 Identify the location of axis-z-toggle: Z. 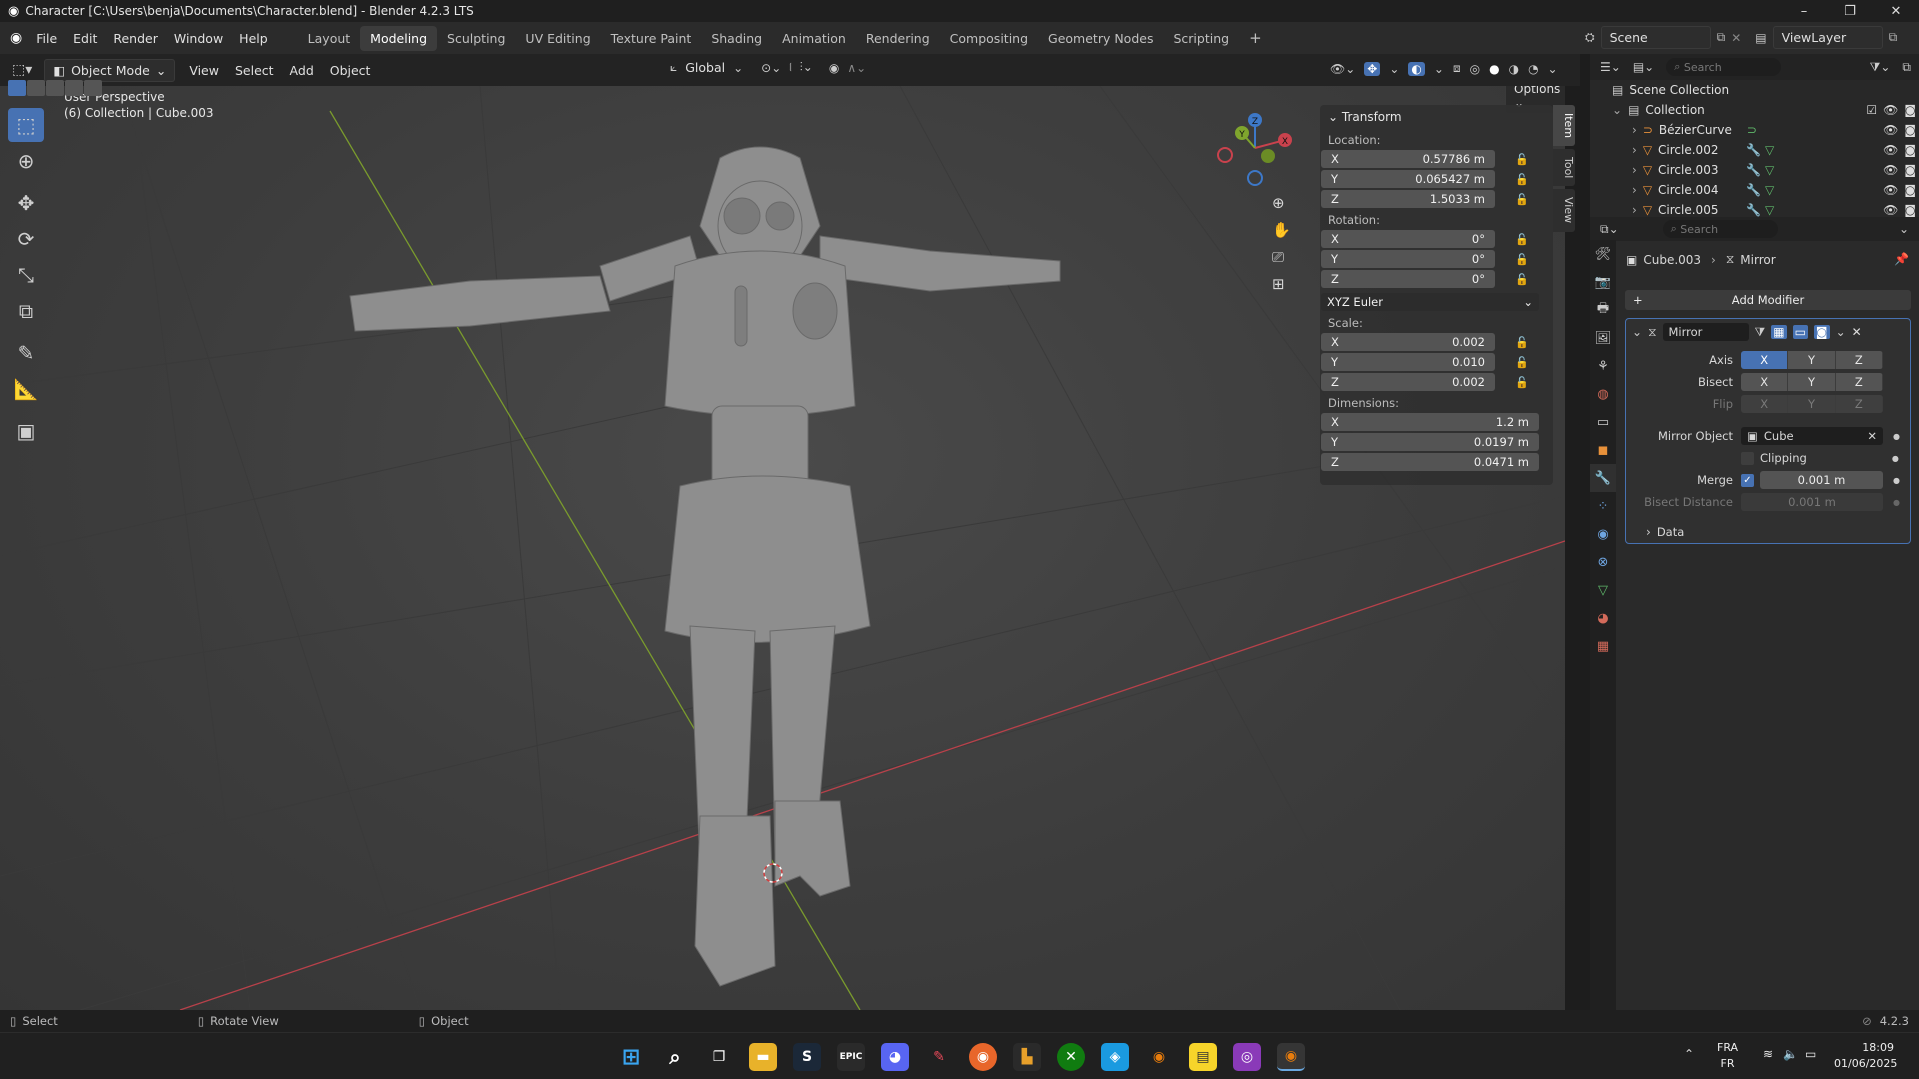
(1859, 360).